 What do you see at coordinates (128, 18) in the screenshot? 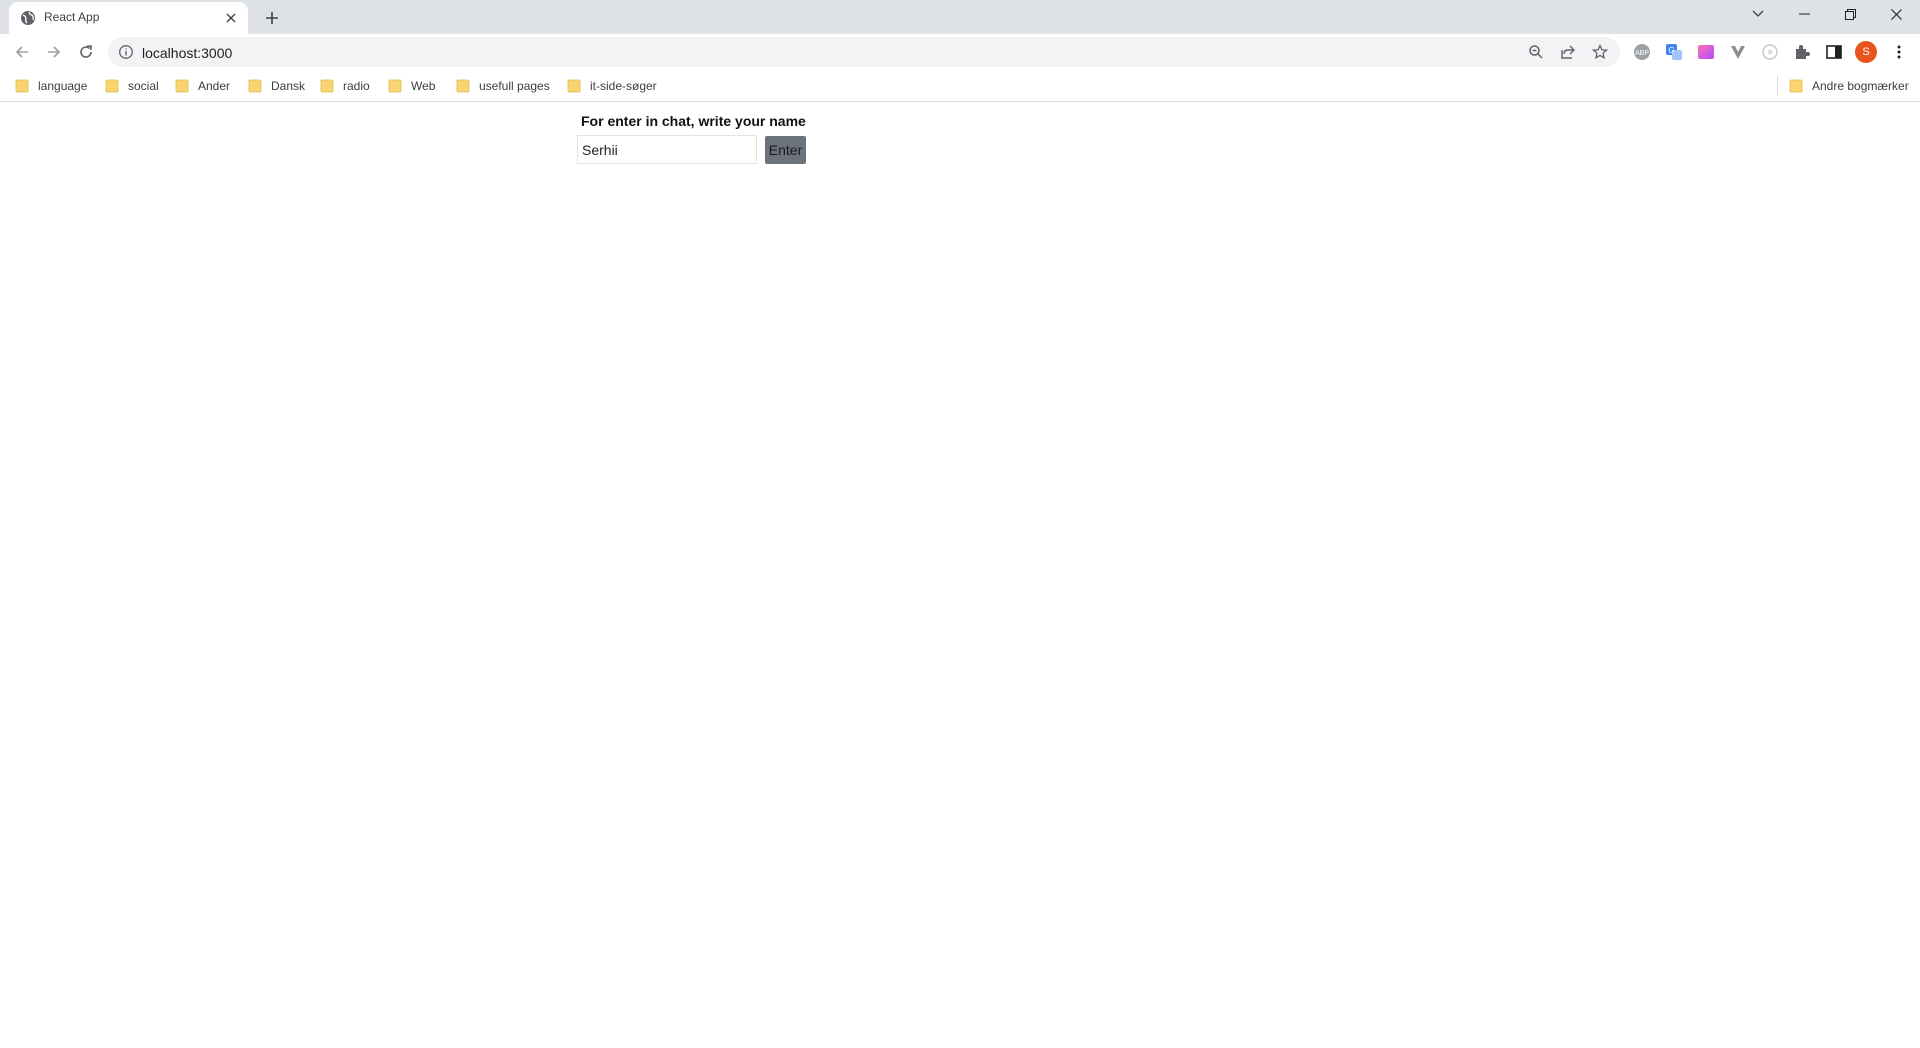
I see `browser-tab: React App` at bounding box center [128, 18].